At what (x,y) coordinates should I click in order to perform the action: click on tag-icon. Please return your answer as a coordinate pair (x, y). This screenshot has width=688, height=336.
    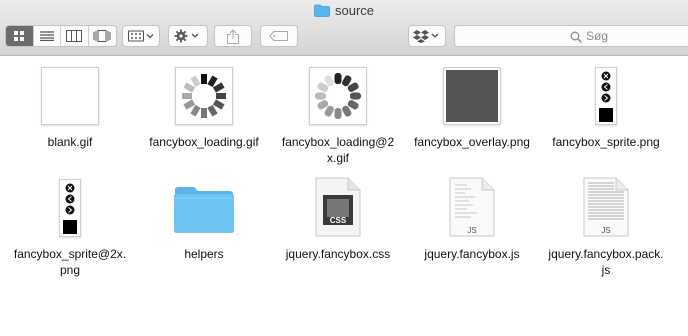
    Looking at the image, I should click on (278, 36).